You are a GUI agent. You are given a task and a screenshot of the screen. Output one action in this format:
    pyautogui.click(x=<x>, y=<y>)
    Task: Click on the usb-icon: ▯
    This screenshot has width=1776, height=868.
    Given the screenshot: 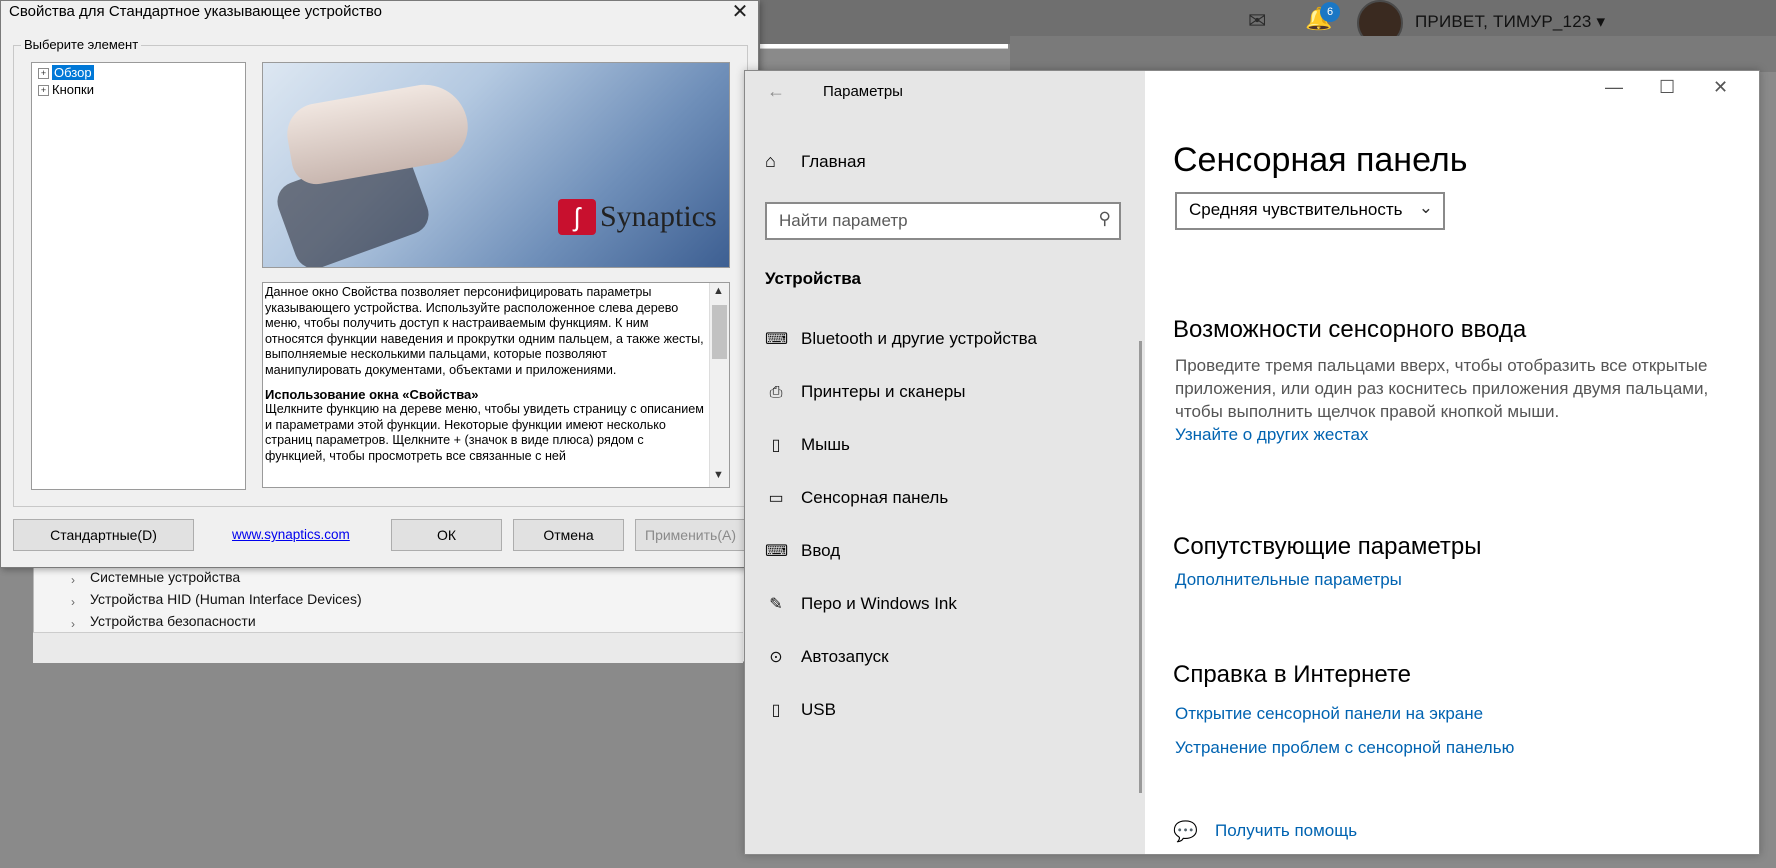 What is the action you would take?
    pyautogui.click(x=776, y=710)
    